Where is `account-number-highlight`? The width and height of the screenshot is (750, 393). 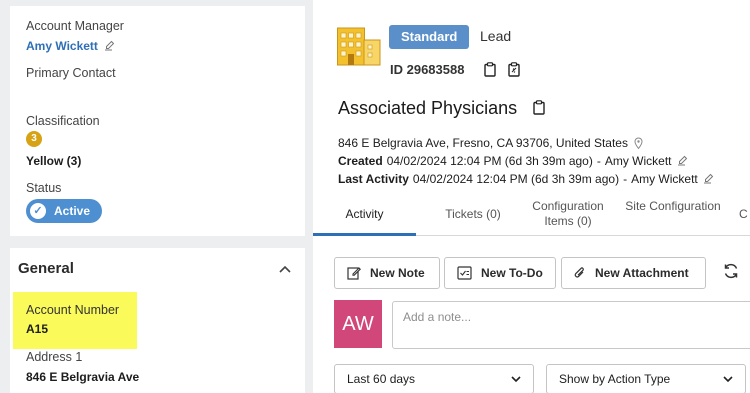
account-number-highlight is located at coordinates (75, 320).